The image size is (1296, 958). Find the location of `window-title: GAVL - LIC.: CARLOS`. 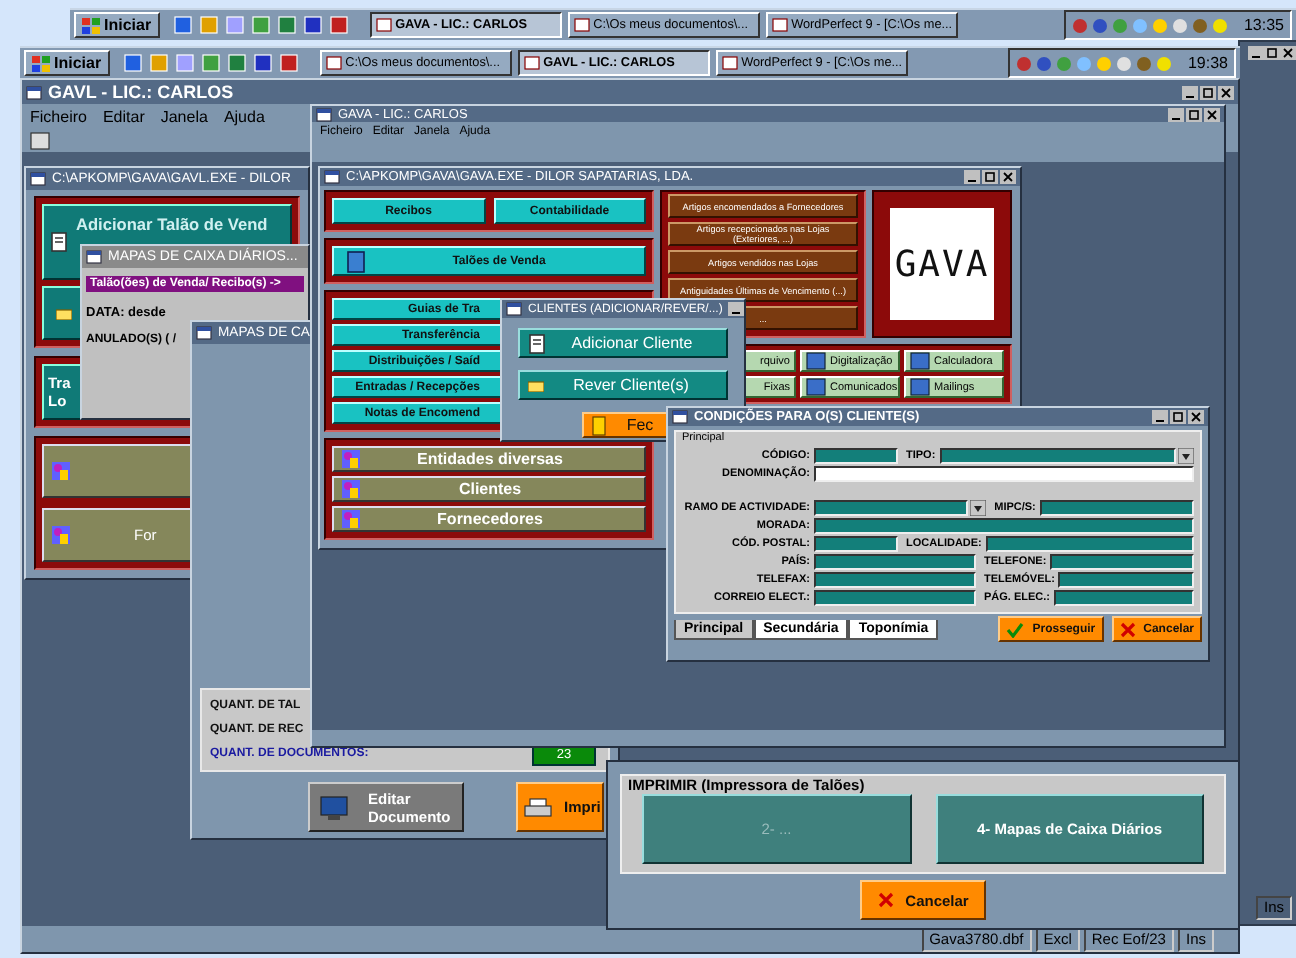

window-title: GAVL - LIC.: CARLOS is located at coordinates (141, 92).